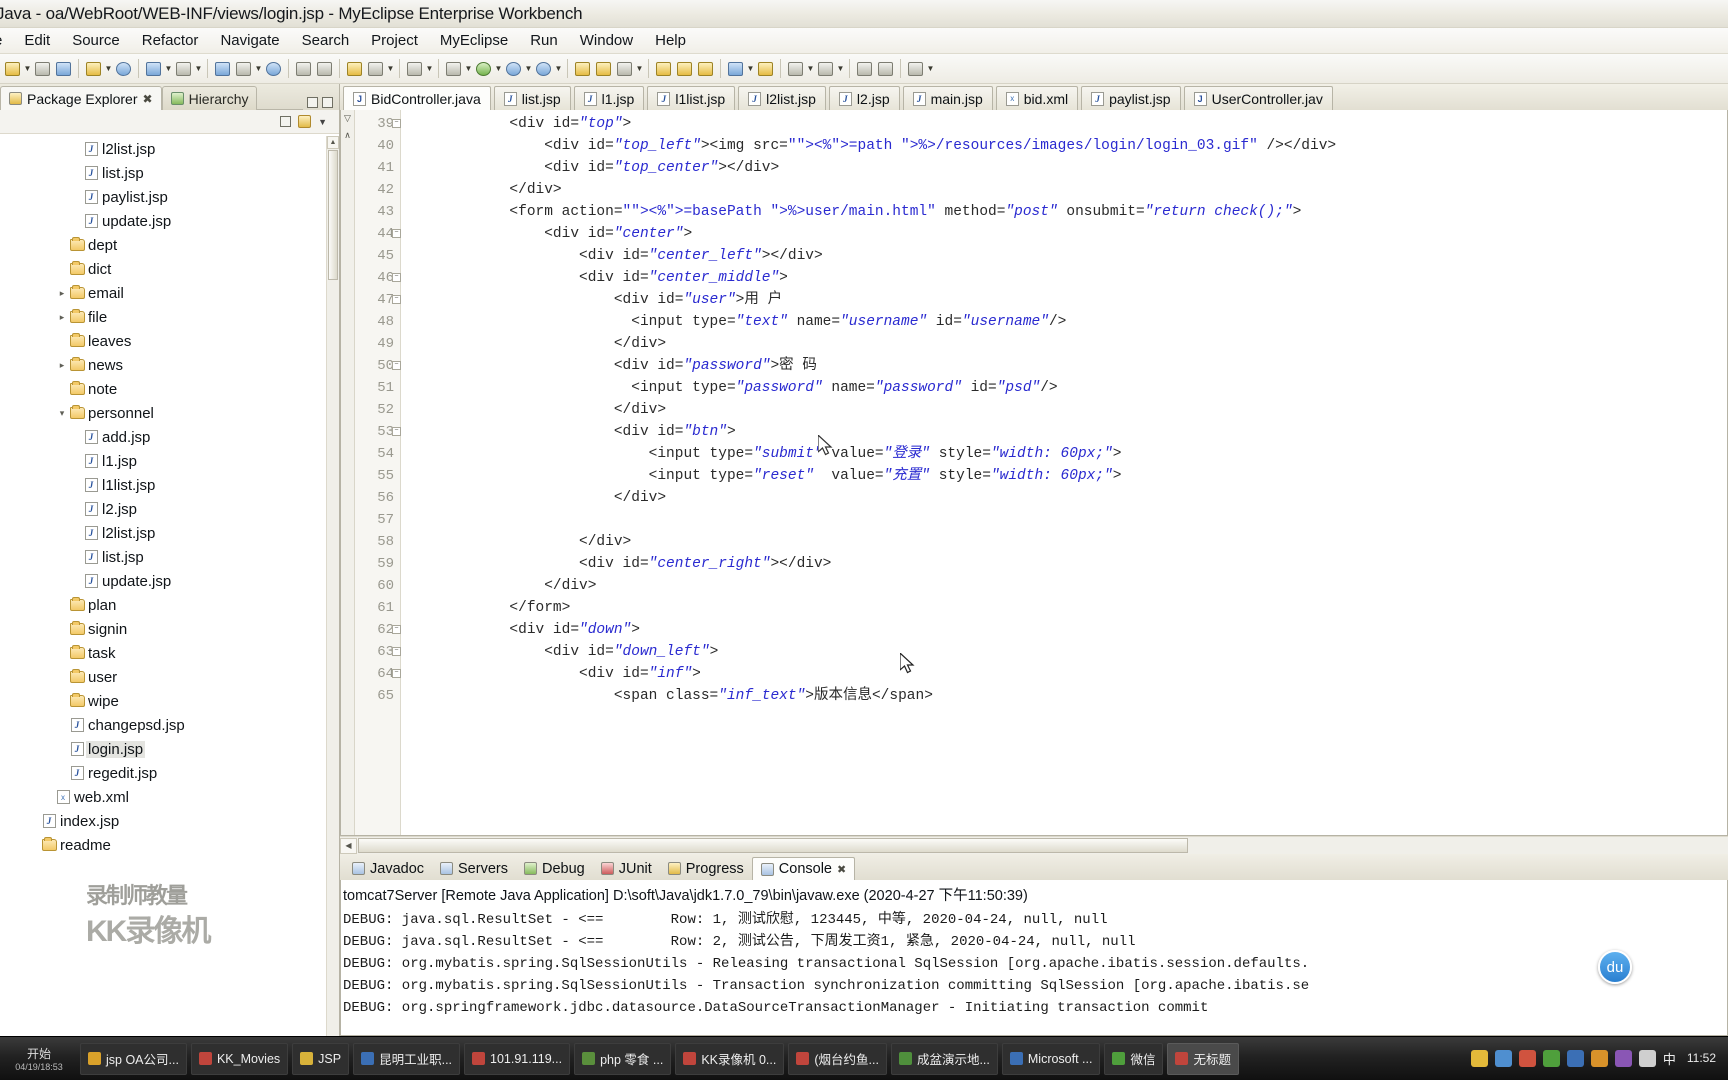 This screenshot has height=1080, width=1728. What do you see at coordinates (1131, 98) in the screenshot?
I see `editor-tab-paylist-jsp: paylist.jsp` at bounding box center [1131, 98].